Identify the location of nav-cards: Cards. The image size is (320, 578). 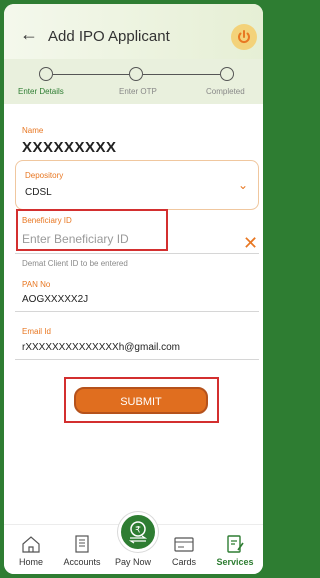
(184, 551).